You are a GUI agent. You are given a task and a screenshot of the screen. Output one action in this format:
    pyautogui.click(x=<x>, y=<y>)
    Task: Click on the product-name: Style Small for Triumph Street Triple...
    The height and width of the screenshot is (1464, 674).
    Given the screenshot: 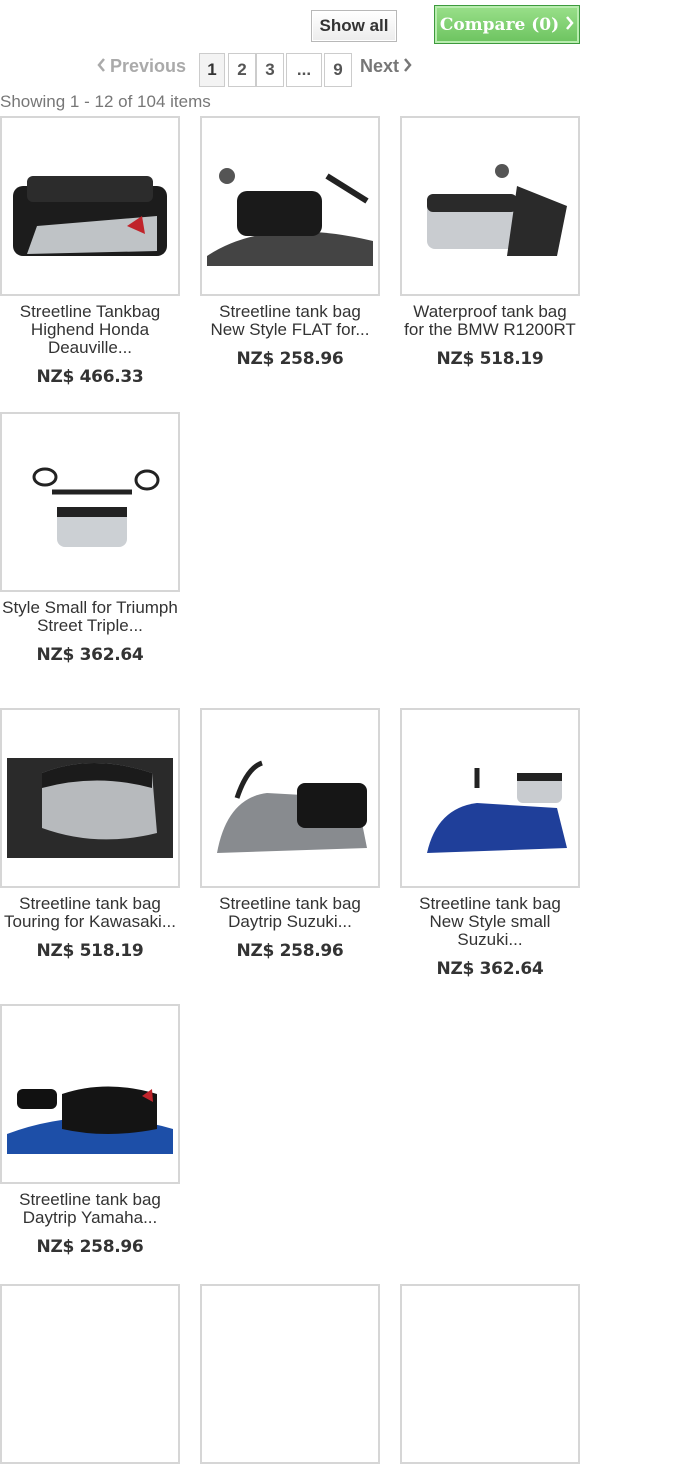 What is the action you would take?
    pyautogui.click(x=90, y=617)
    